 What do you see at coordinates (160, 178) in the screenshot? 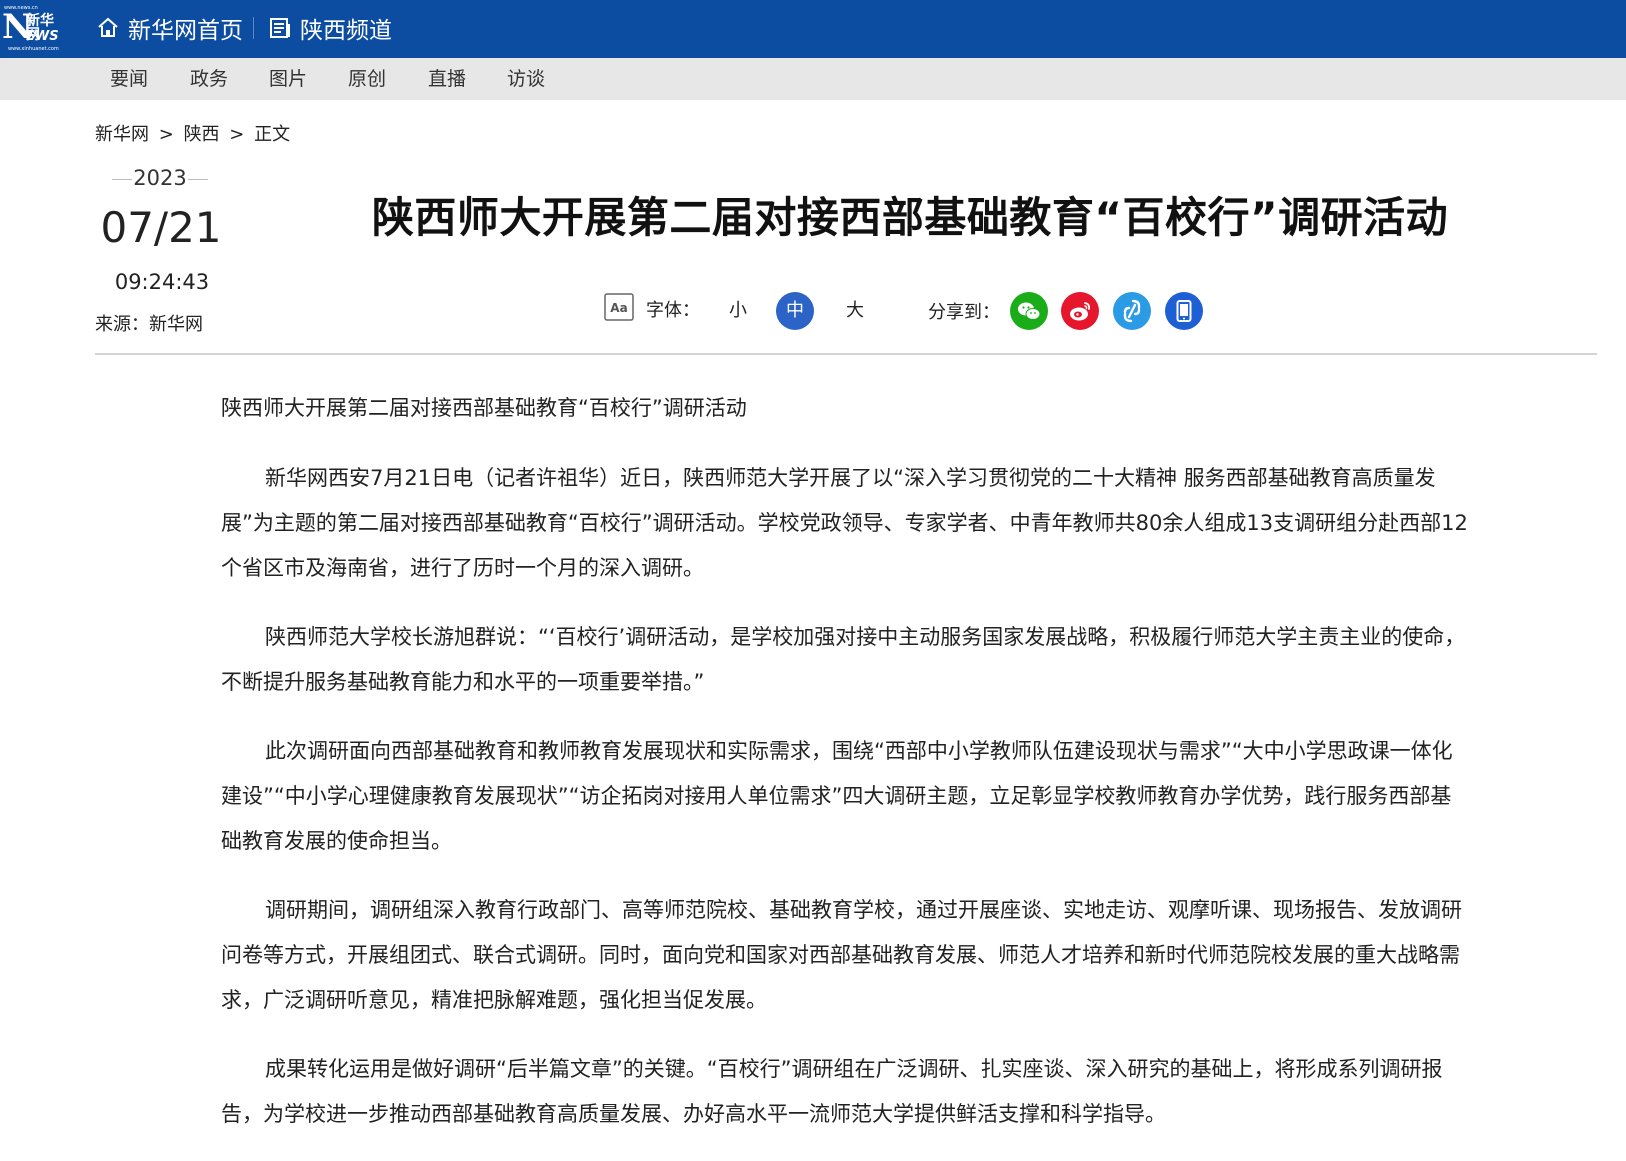
I see `publish-year: 2023` at bounding box center [160, 178].